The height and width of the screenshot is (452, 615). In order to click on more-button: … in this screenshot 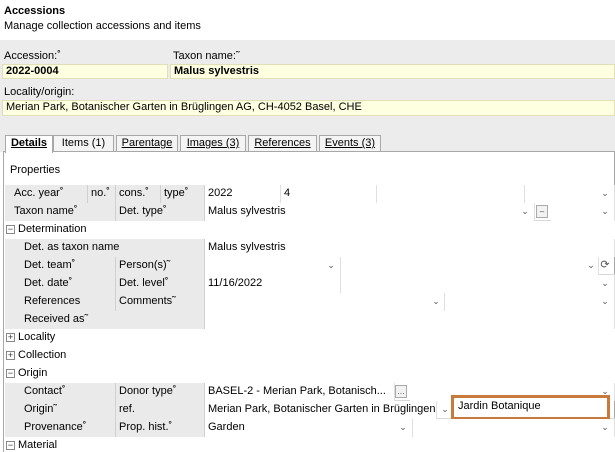, I will do `click(401, 391)`.